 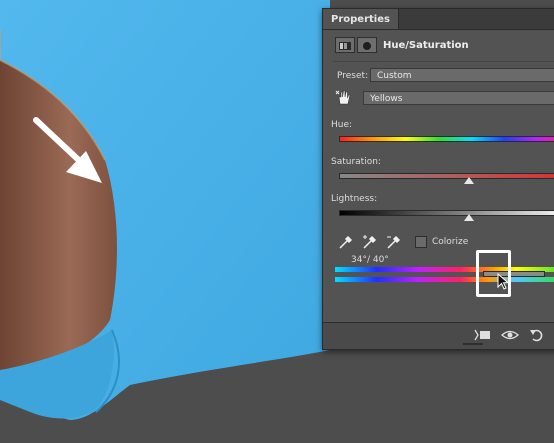 What do you see at coordinates (482, 334) in the screenshot?
I see `clip-to-layer-icon` at bounding box center [482, 334].